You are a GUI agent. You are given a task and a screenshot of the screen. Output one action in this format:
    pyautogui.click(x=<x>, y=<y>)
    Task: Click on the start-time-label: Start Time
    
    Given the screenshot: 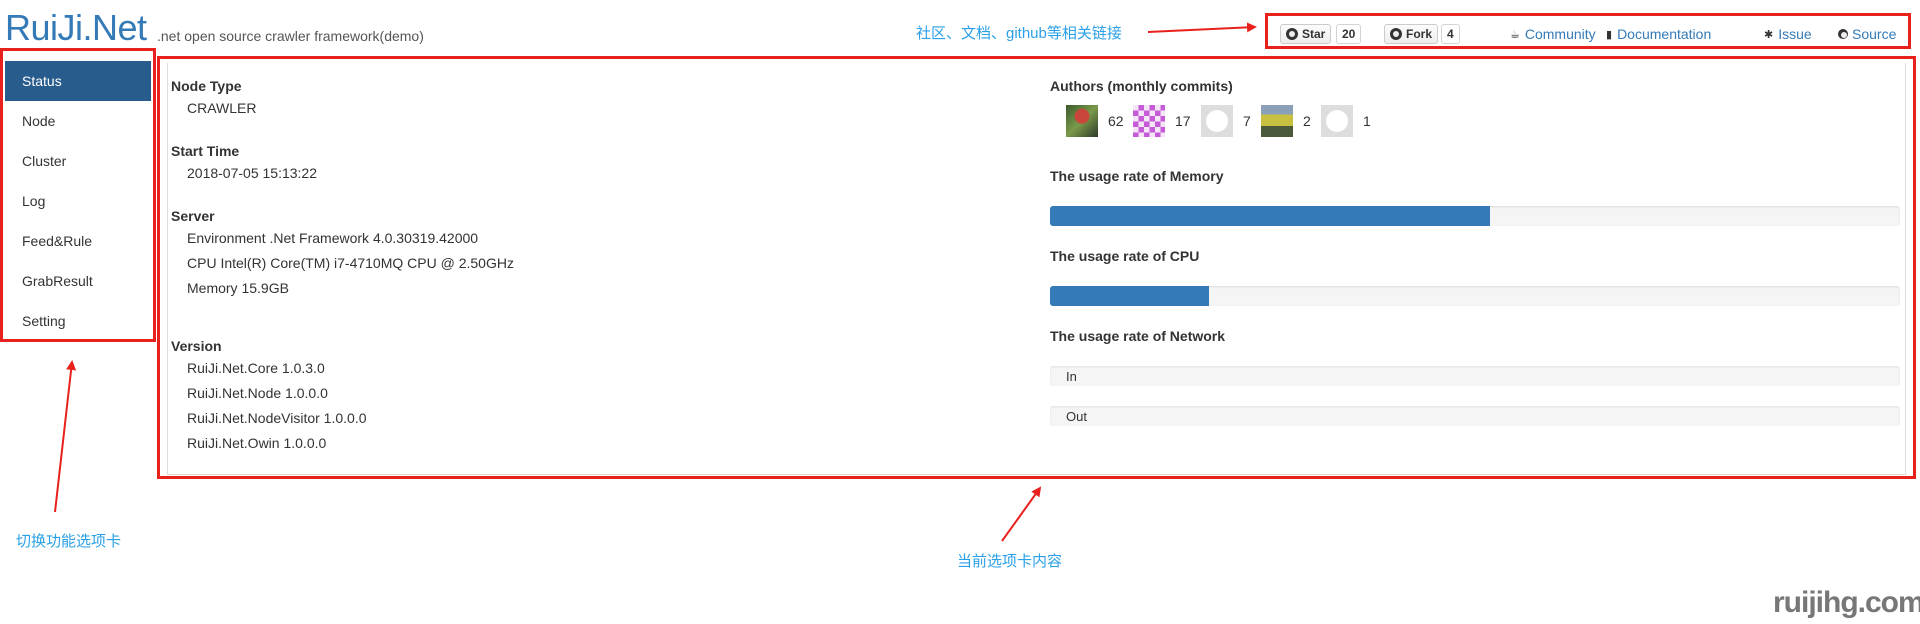 What is the action you would take?
    pyautogui.click(x=205, y=151)
    